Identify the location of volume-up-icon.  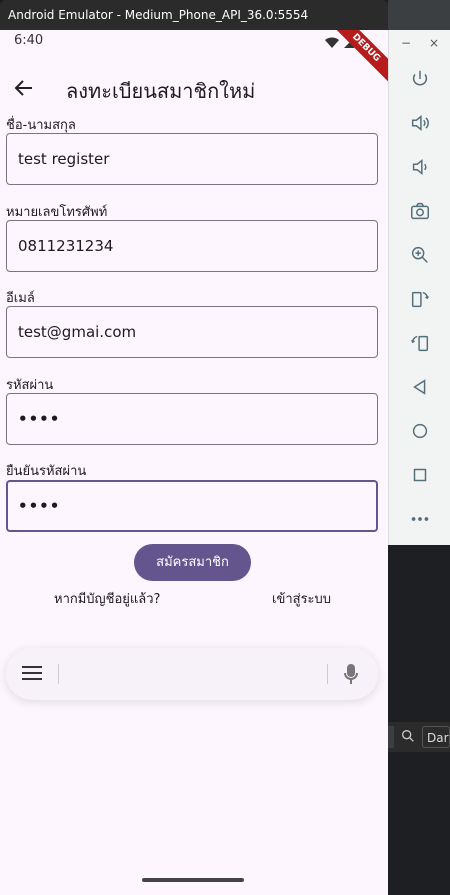
(420, 123).